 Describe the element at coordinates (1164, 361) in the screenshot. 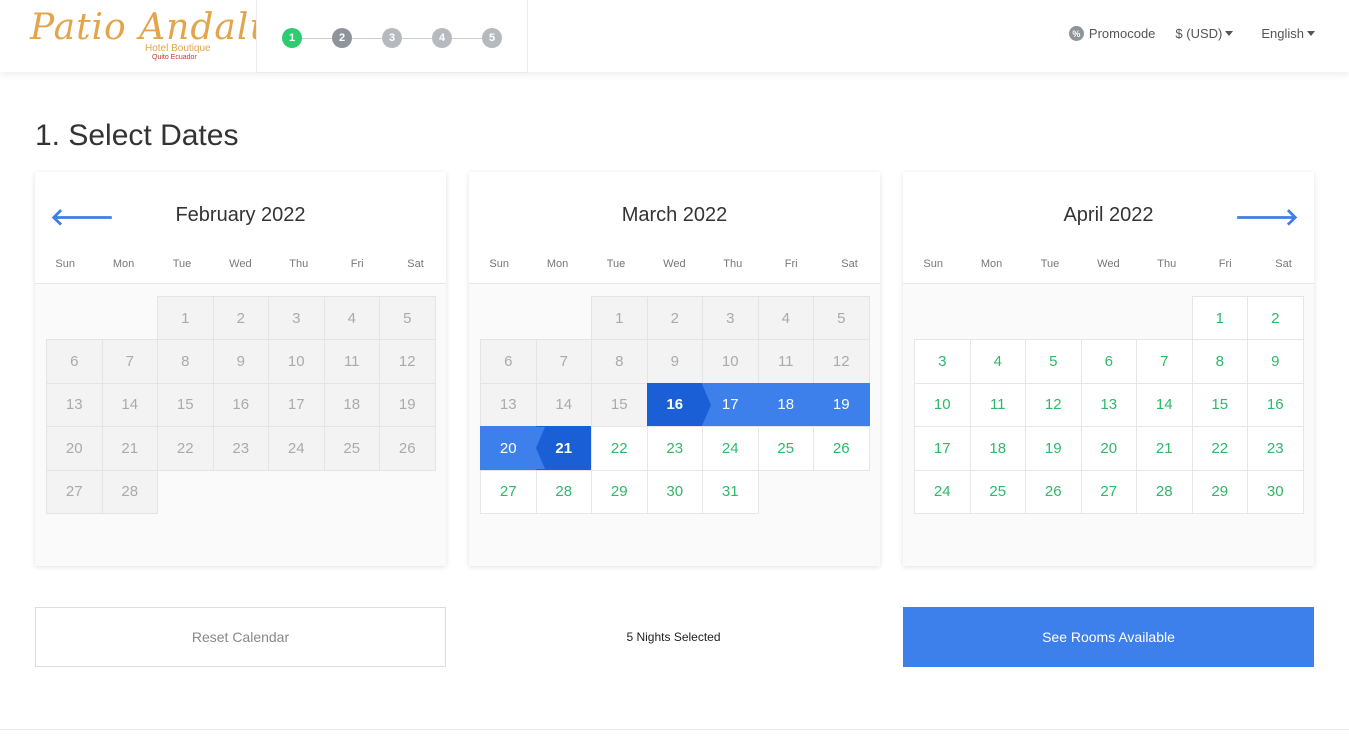

I see `calendar-day: 7` at that location.